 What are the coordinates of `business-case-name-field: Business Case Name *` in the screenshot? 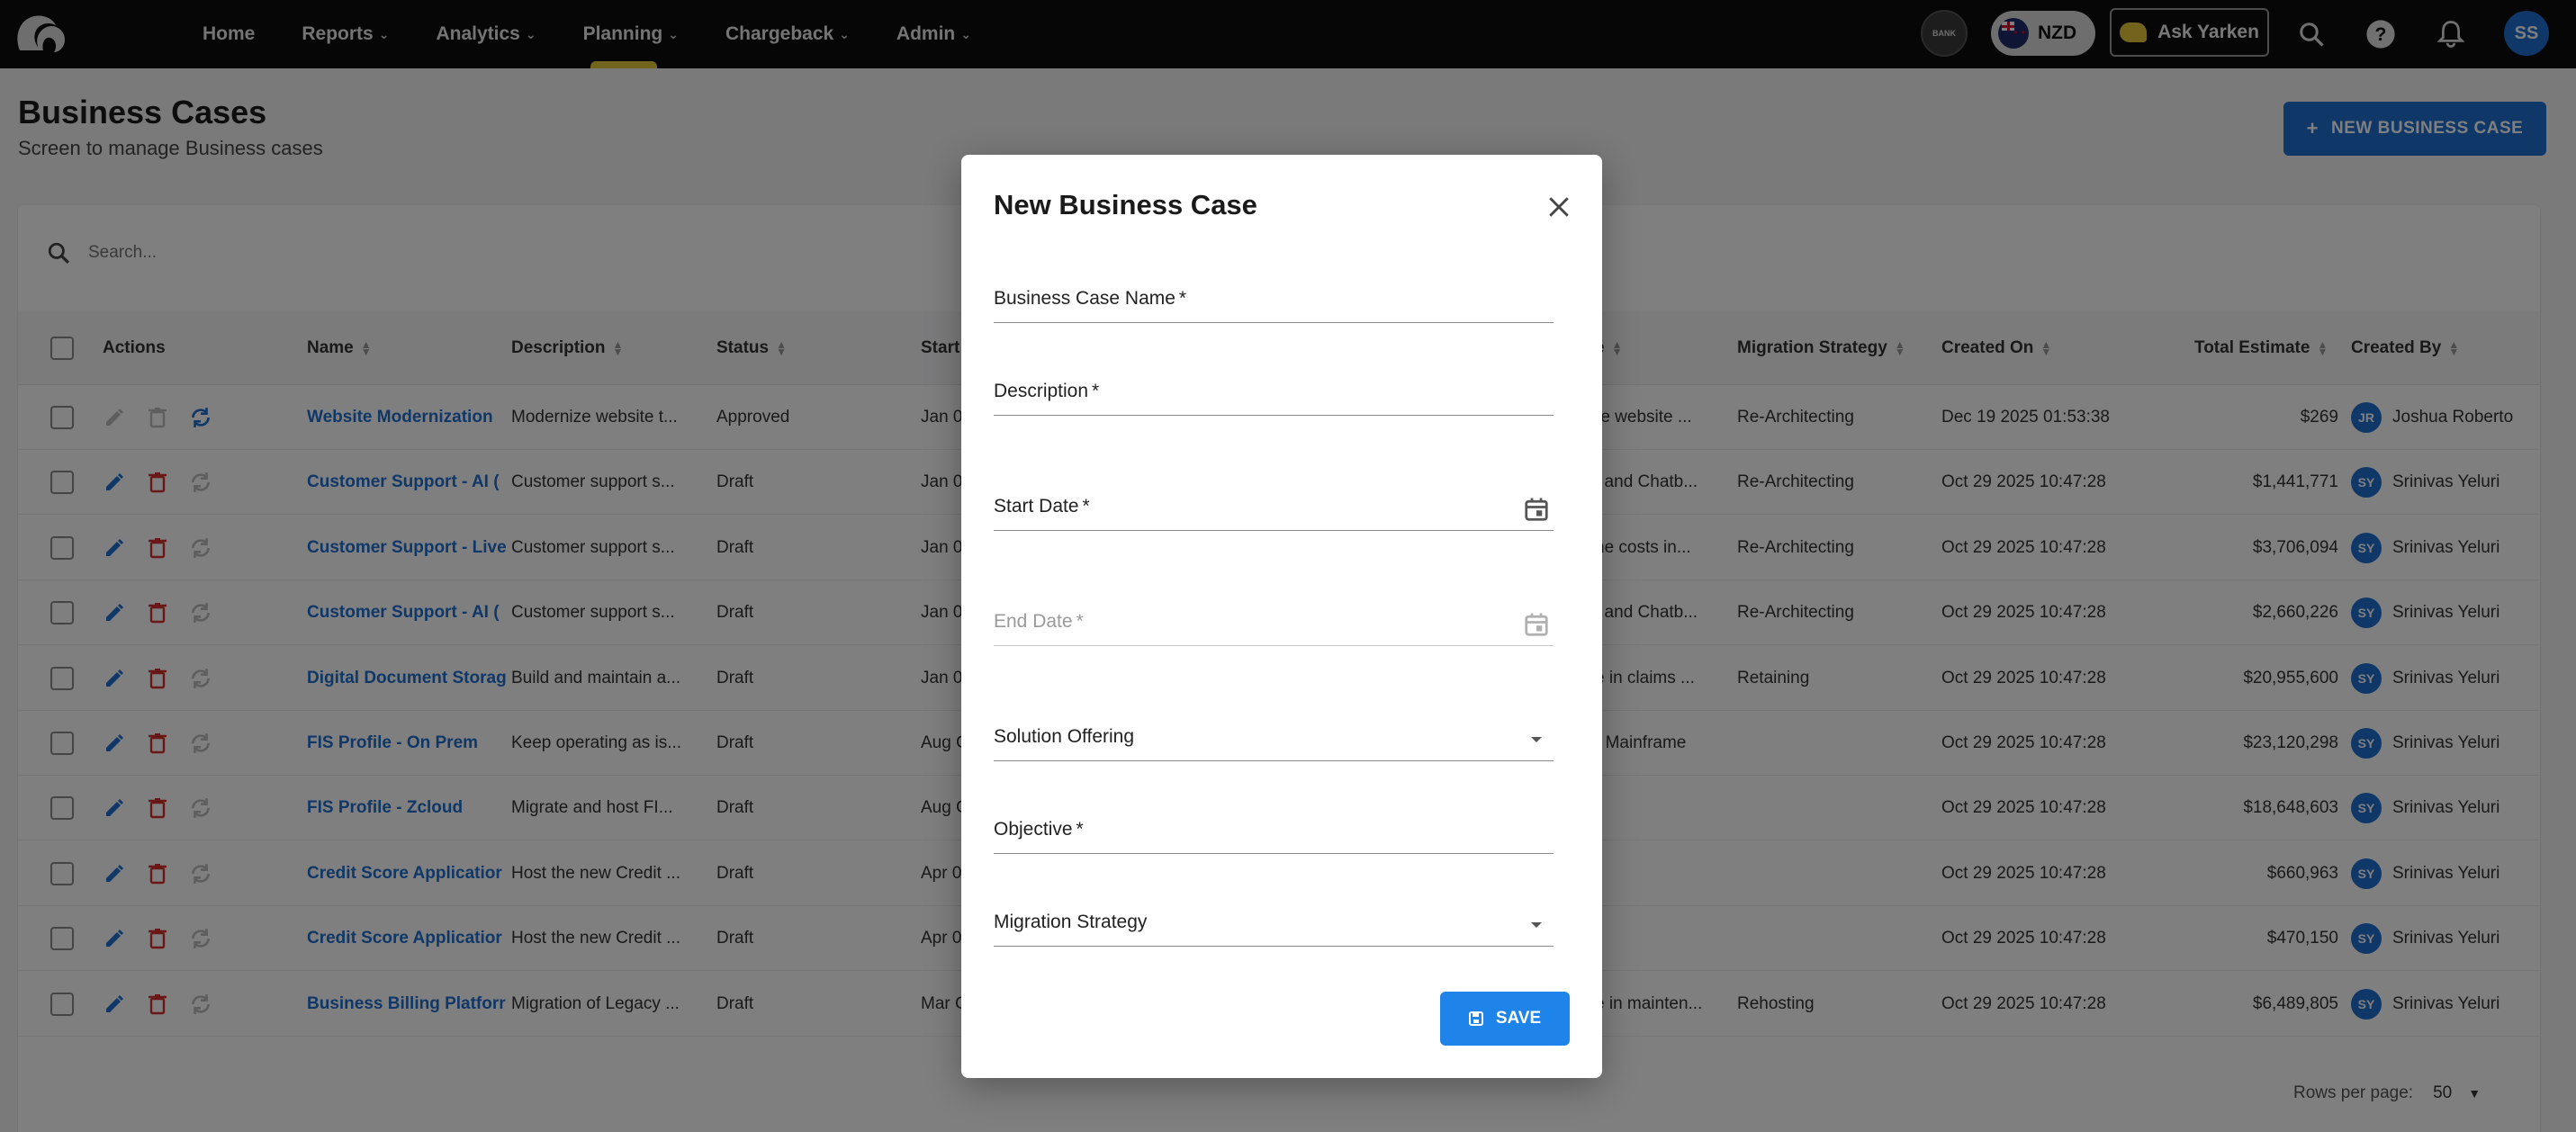 It's located at (1274, 291).